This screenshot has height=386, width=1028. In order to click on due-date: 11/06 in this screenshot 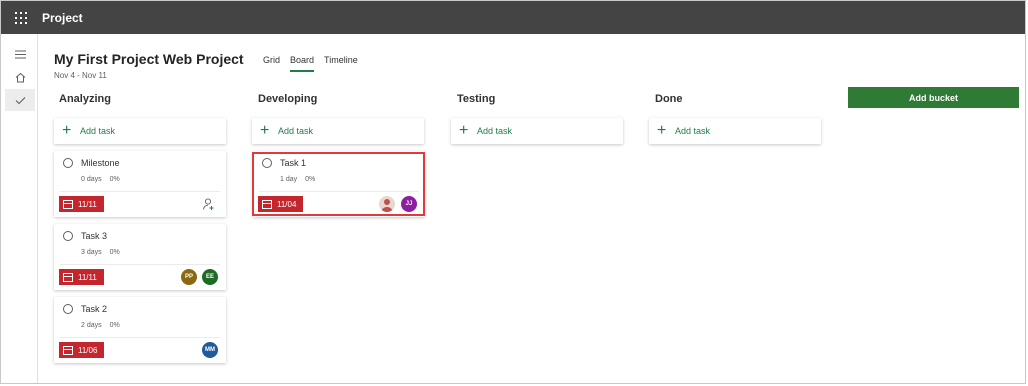, I will do `click(88, 350)`.